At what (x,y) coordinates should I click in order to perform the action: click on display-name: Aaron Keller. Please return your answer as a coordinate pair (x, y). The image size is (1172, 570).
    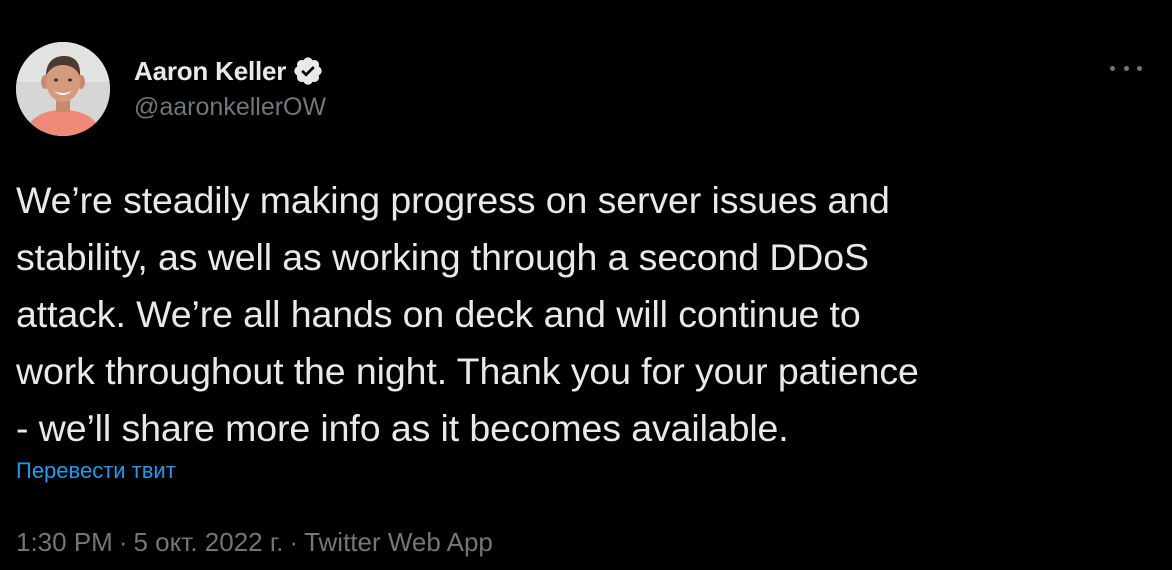
    Looking at the image, I should click on (210, 71).